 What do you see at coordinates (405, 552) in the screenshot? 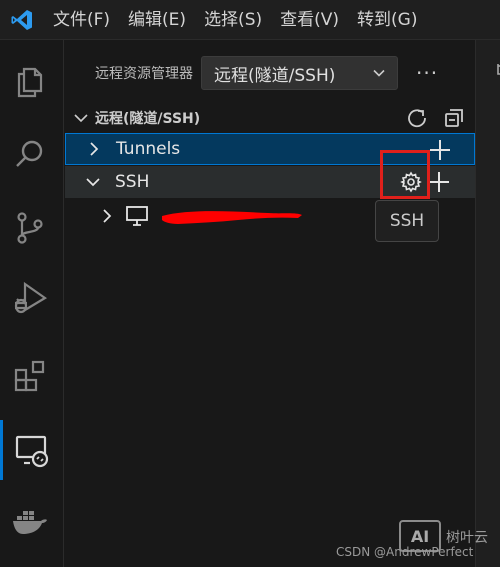
I see `watermark-text: CSDN @AndrewPerfect` at bounding box center [405, 552].